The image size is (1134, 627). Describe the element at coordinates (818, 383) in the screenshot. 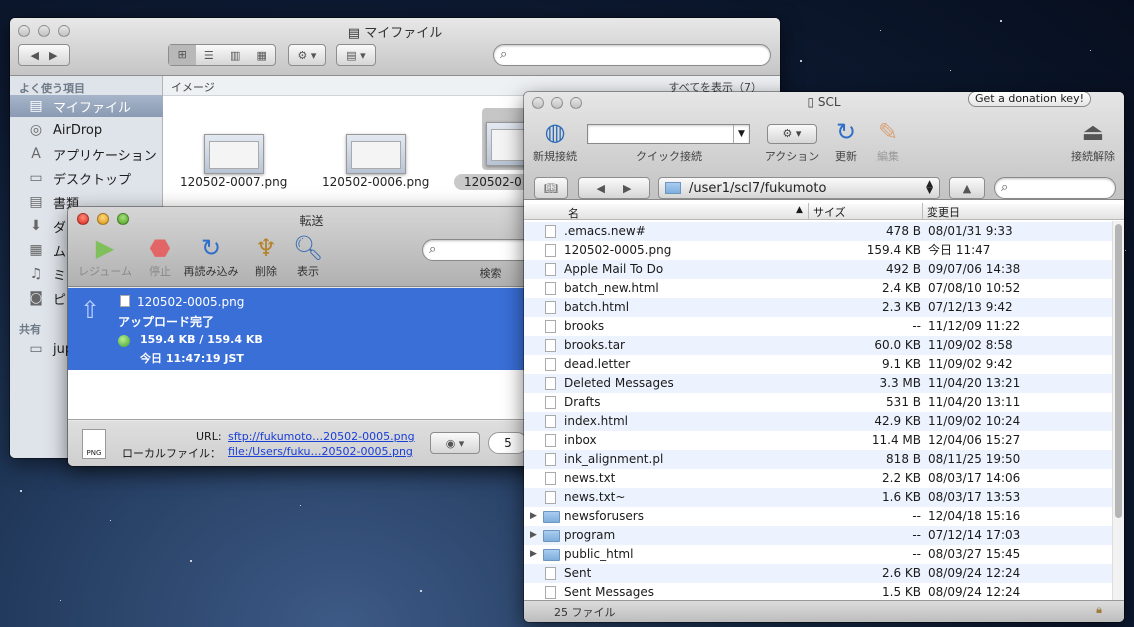

I see `table-row: Deleted Messages 3.3 MB 11/04/20 13:21` at that location.